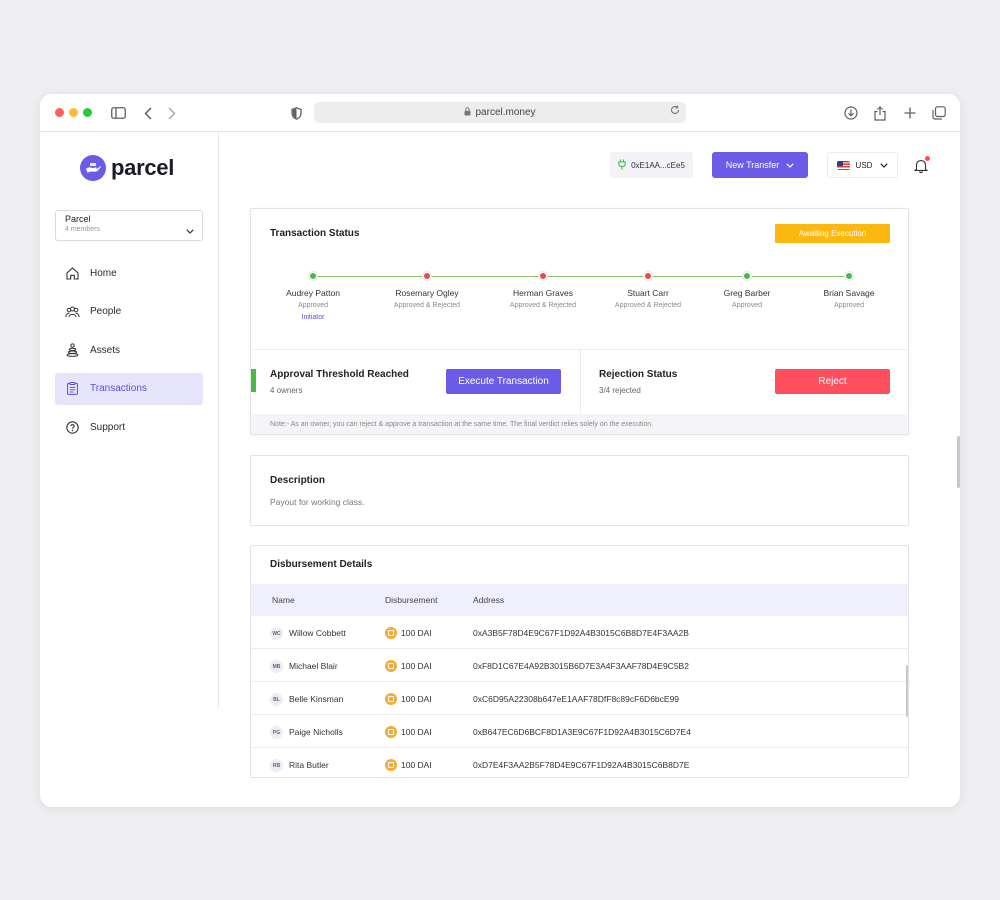 The width and height of the screenshot is (1000, 900). Describe the element at coordinates (832, 381) in the screenshot. I see `reject-button: Reject` at that location.